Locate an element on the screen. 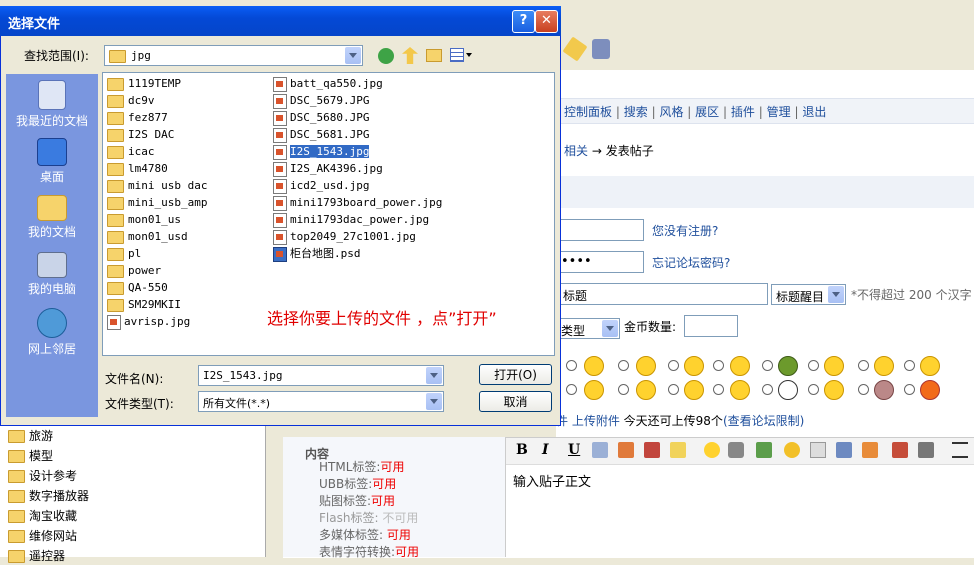  bold-icon: B is located at coordinates (522, 450).